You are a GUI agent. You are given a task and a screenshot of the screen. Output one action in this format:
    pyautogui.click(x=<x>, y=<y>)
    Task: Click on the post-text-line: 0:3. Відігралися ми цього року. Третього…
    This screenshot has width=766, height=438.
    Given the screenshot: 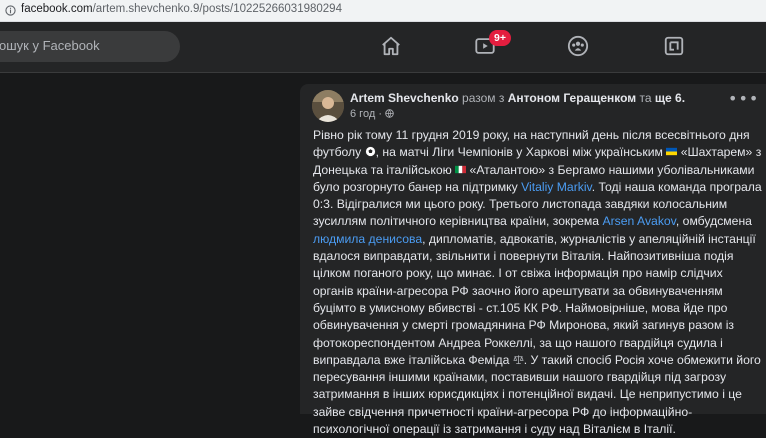 What is the action you would take?
    pyautogui.click(x=538, y=204)
    